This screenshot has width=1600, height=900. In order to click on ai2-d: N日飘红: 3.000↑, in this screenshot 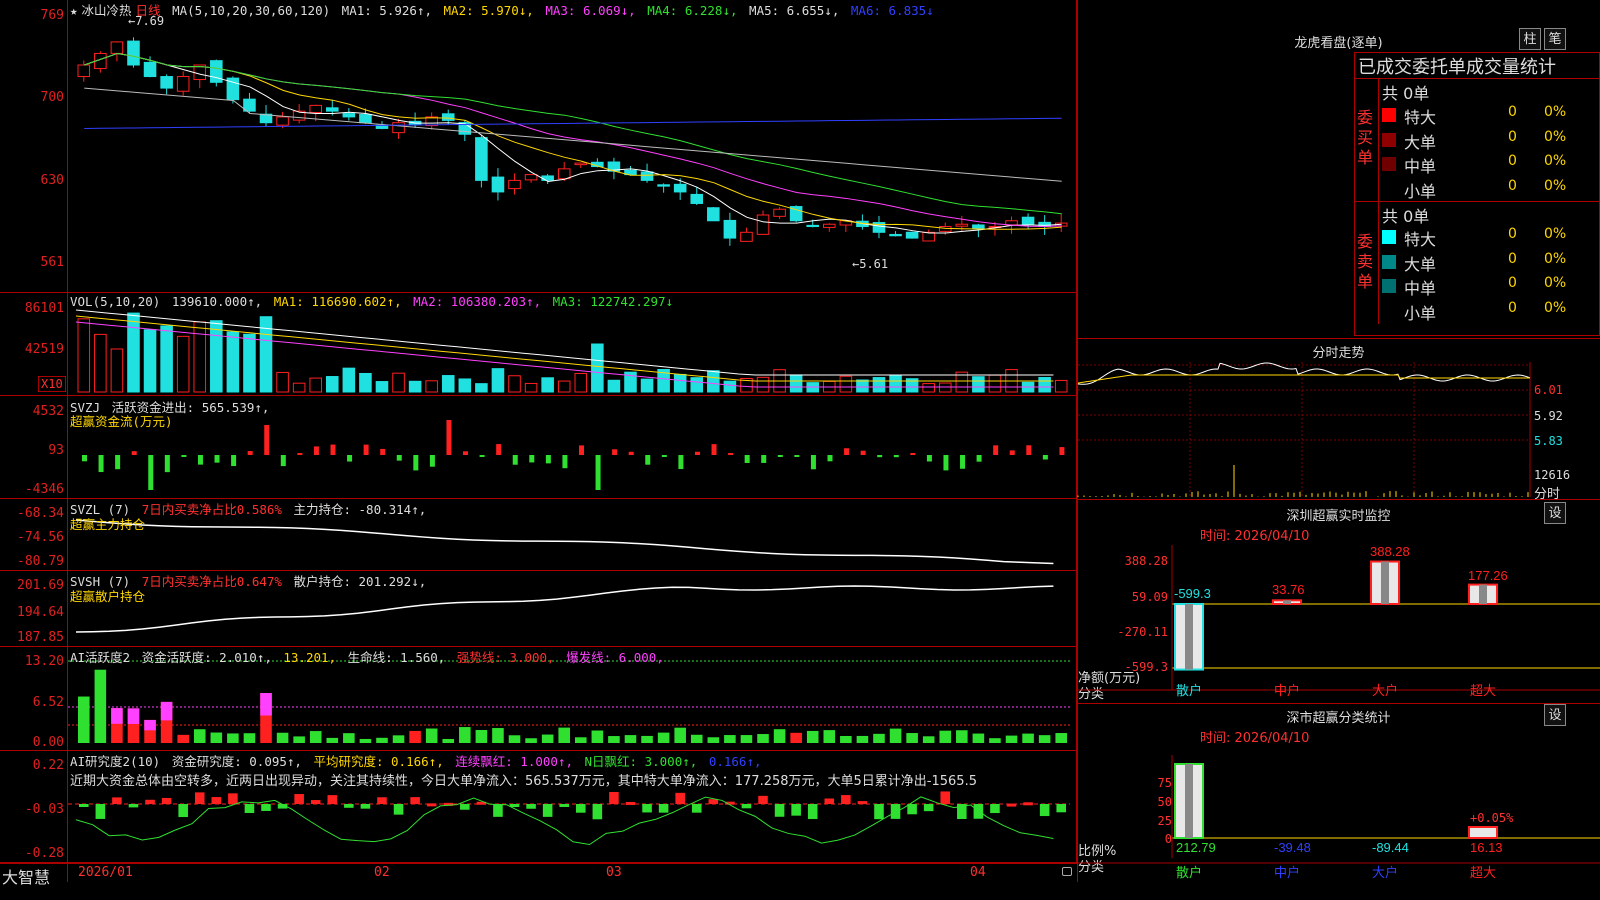, I will do `click(641, 761)`.